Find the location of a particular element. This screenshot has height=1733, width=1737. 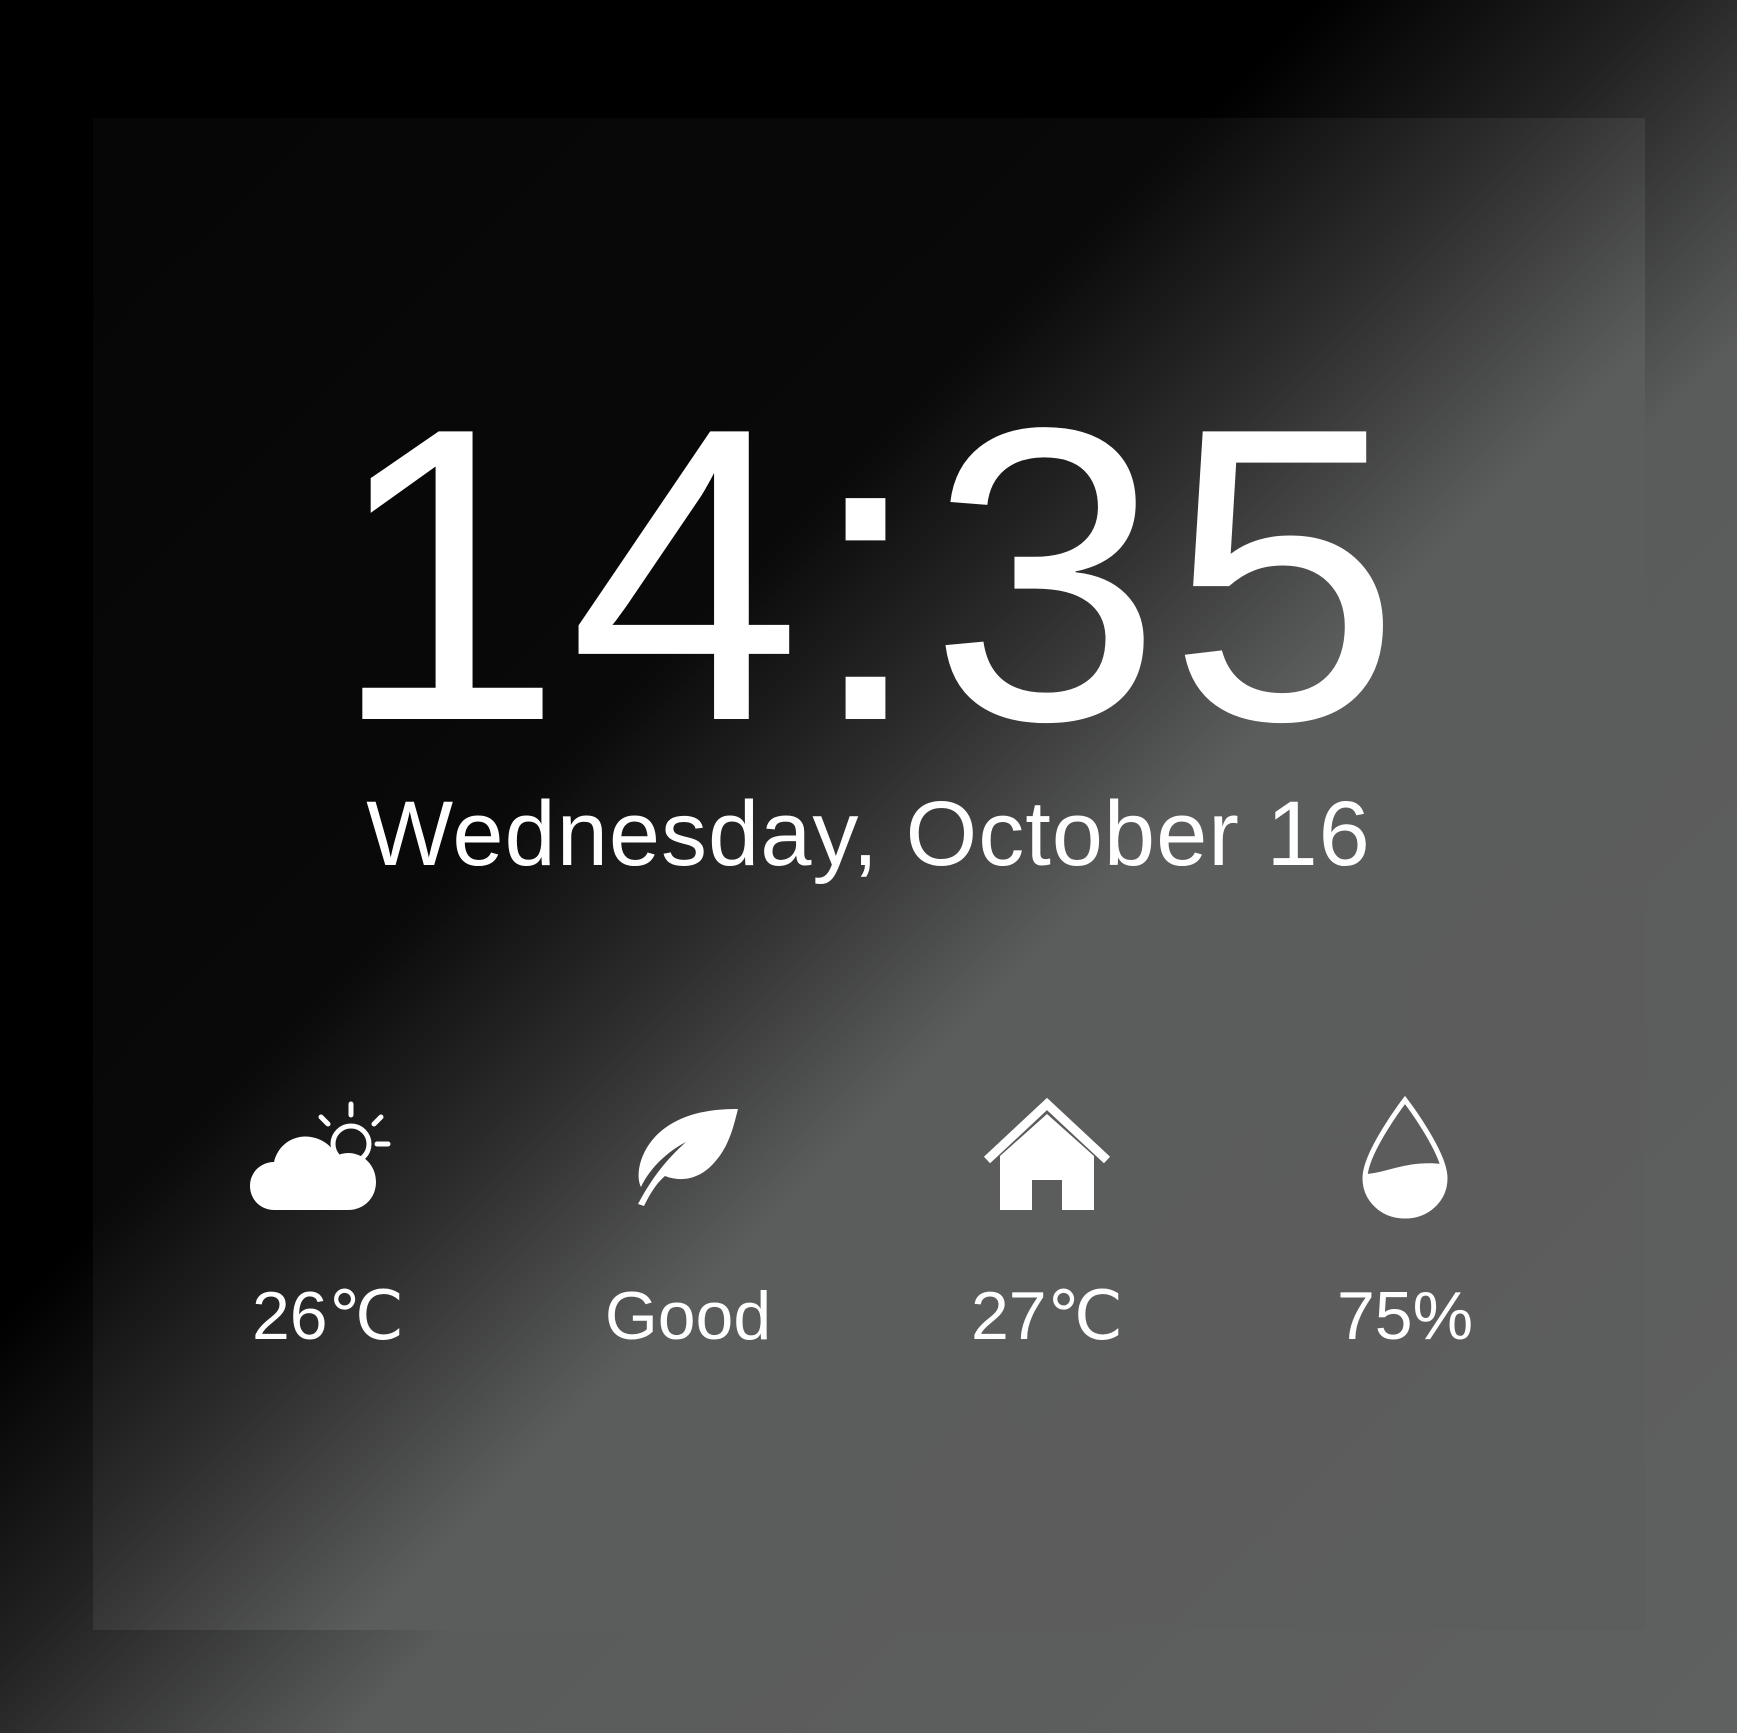

clock-date: Wednesday, October 16 is located at coordinates (868, 834).